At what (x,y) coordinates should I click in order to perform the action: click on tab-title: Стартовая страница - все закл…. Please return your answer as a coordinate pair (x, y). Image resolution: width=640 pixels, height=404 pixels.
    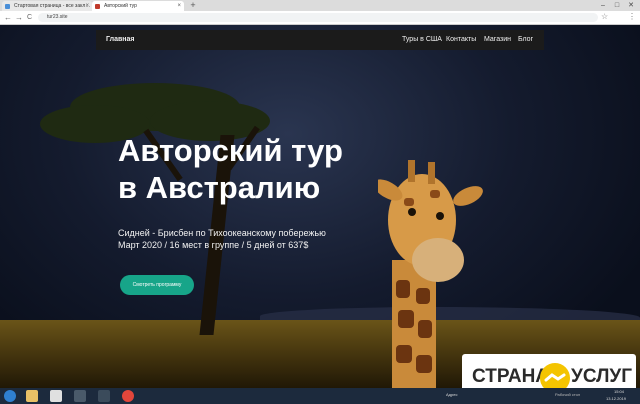
    Looking at the image, I should click on (52, 6).